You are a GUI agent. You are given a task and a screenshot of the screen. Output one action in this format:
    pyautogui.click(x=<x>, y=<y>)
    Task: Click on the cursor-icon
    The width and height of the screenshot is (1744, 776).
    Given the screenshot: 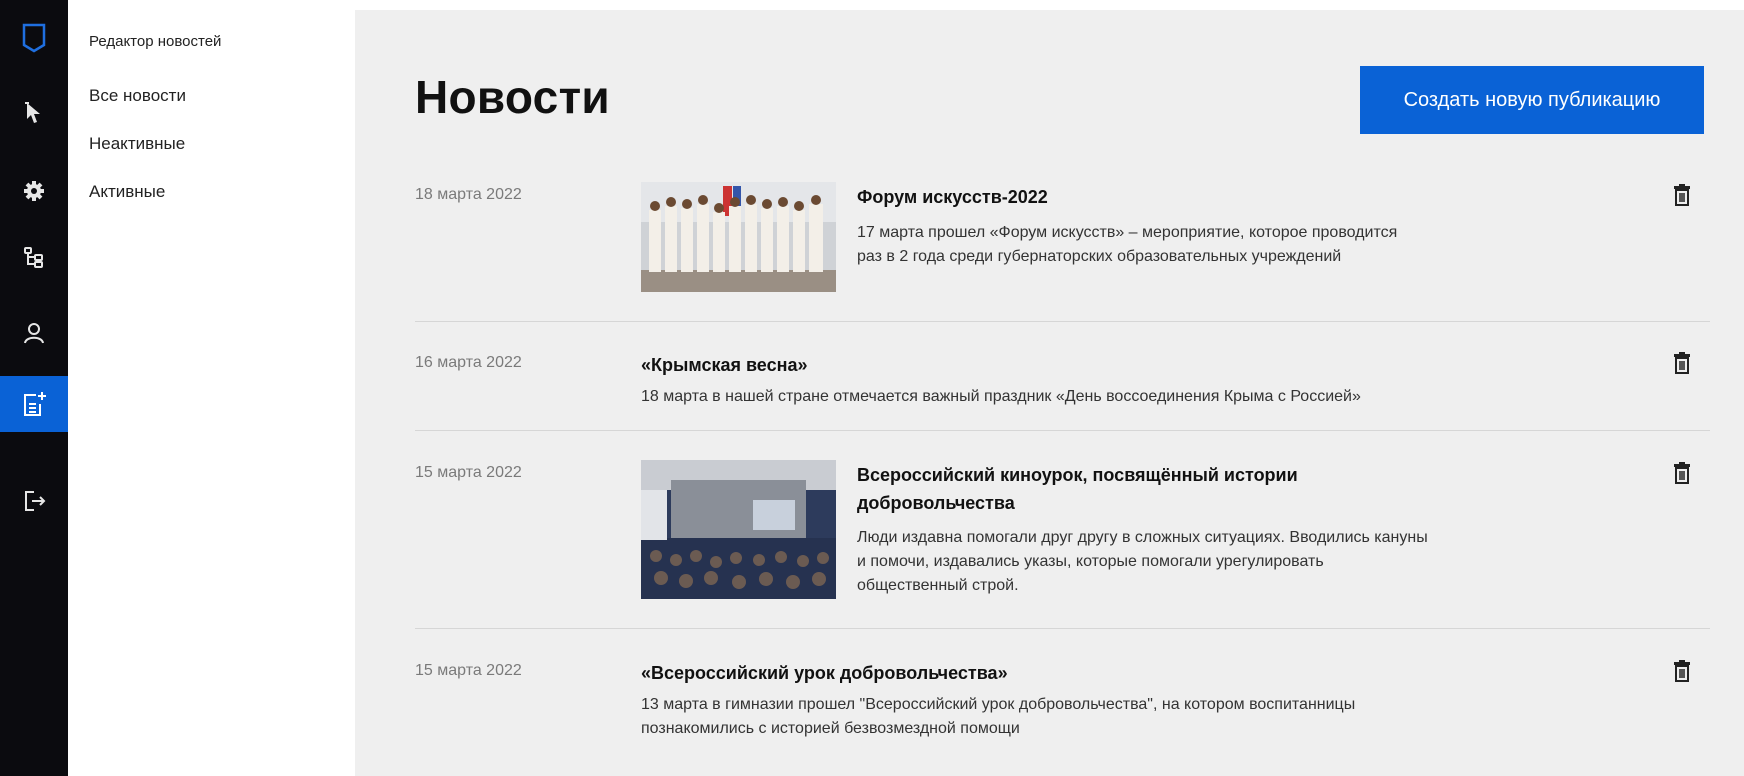 What is the action you would take?
    pyautogui.click(x=34, y=114)
    